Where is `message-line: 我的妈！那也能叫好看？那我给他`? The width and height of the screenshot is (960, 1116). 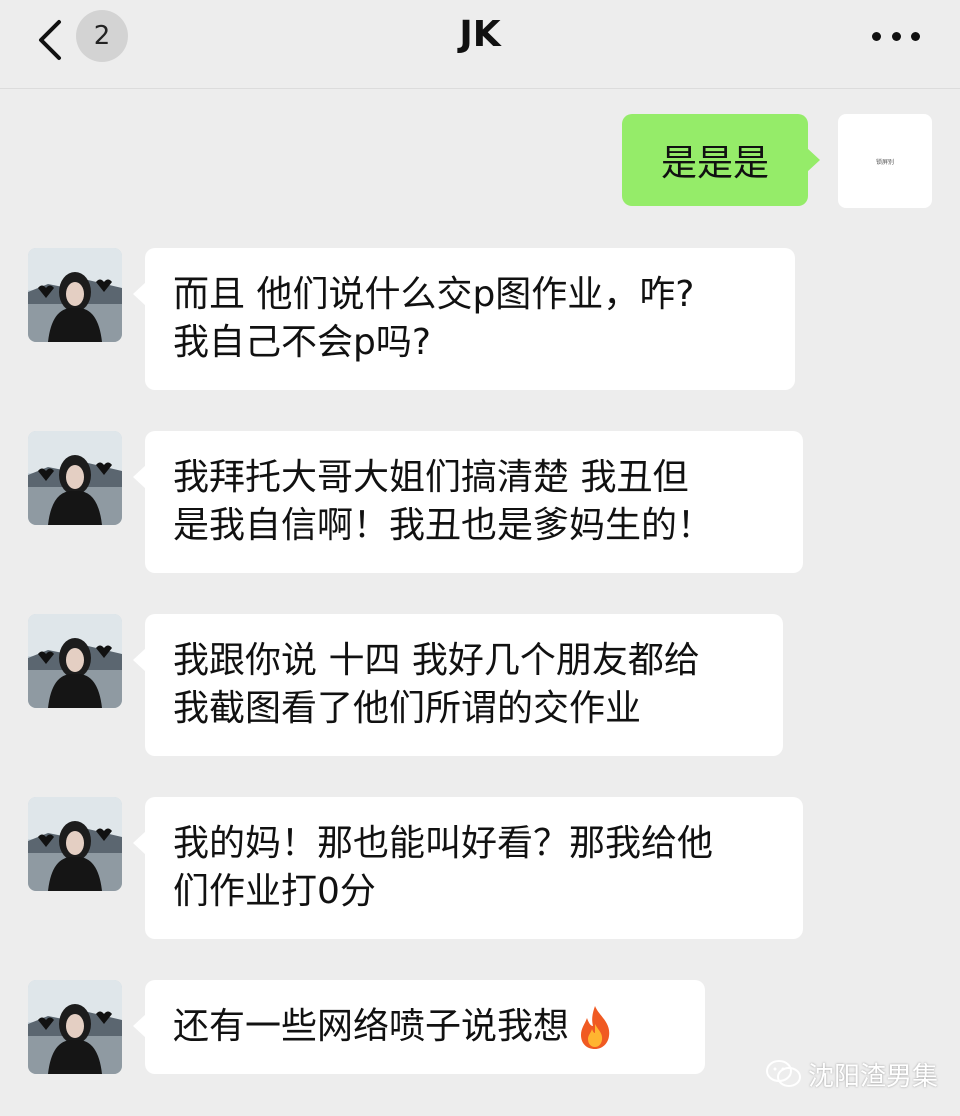 message-line: 我的妈！那也能叫好看？那我给他 is located at coordinates (443, 843).